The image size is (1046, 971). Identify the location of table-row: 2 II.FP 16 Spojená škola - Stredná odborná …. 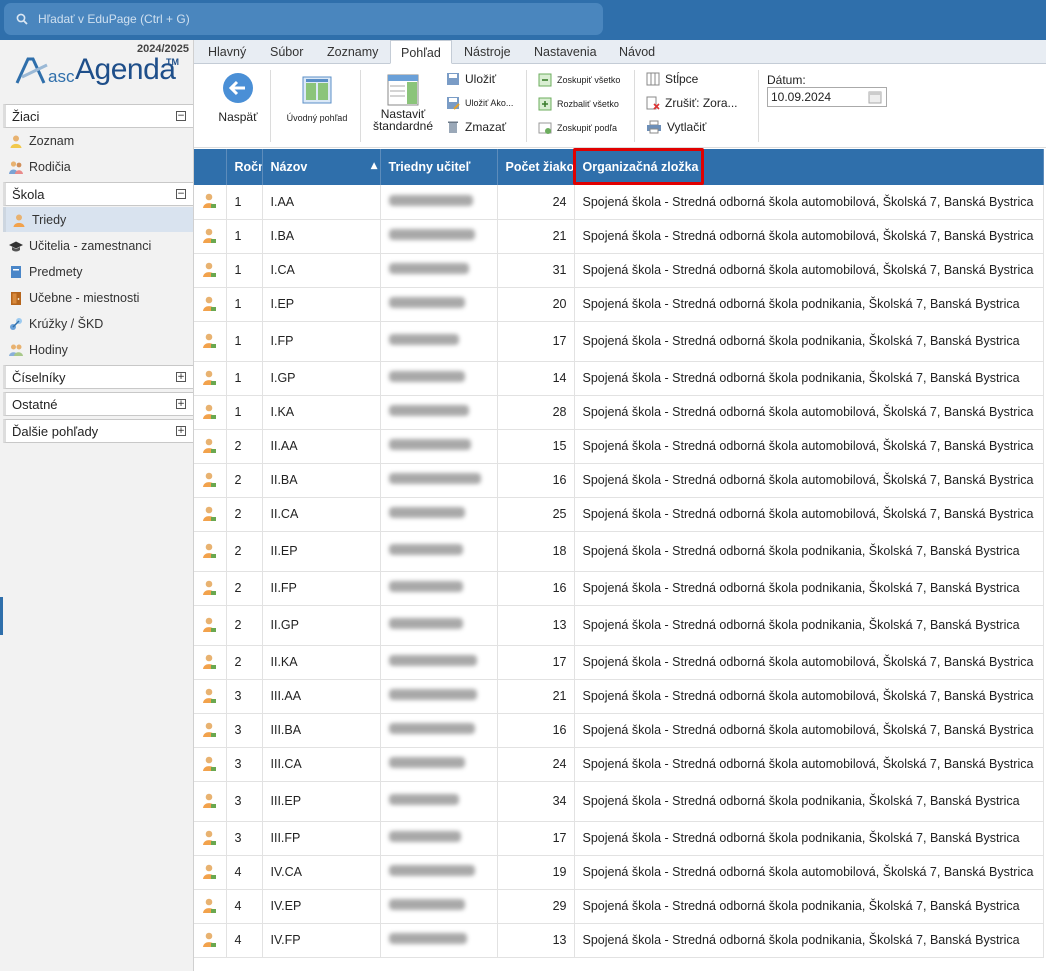
(619, 588).